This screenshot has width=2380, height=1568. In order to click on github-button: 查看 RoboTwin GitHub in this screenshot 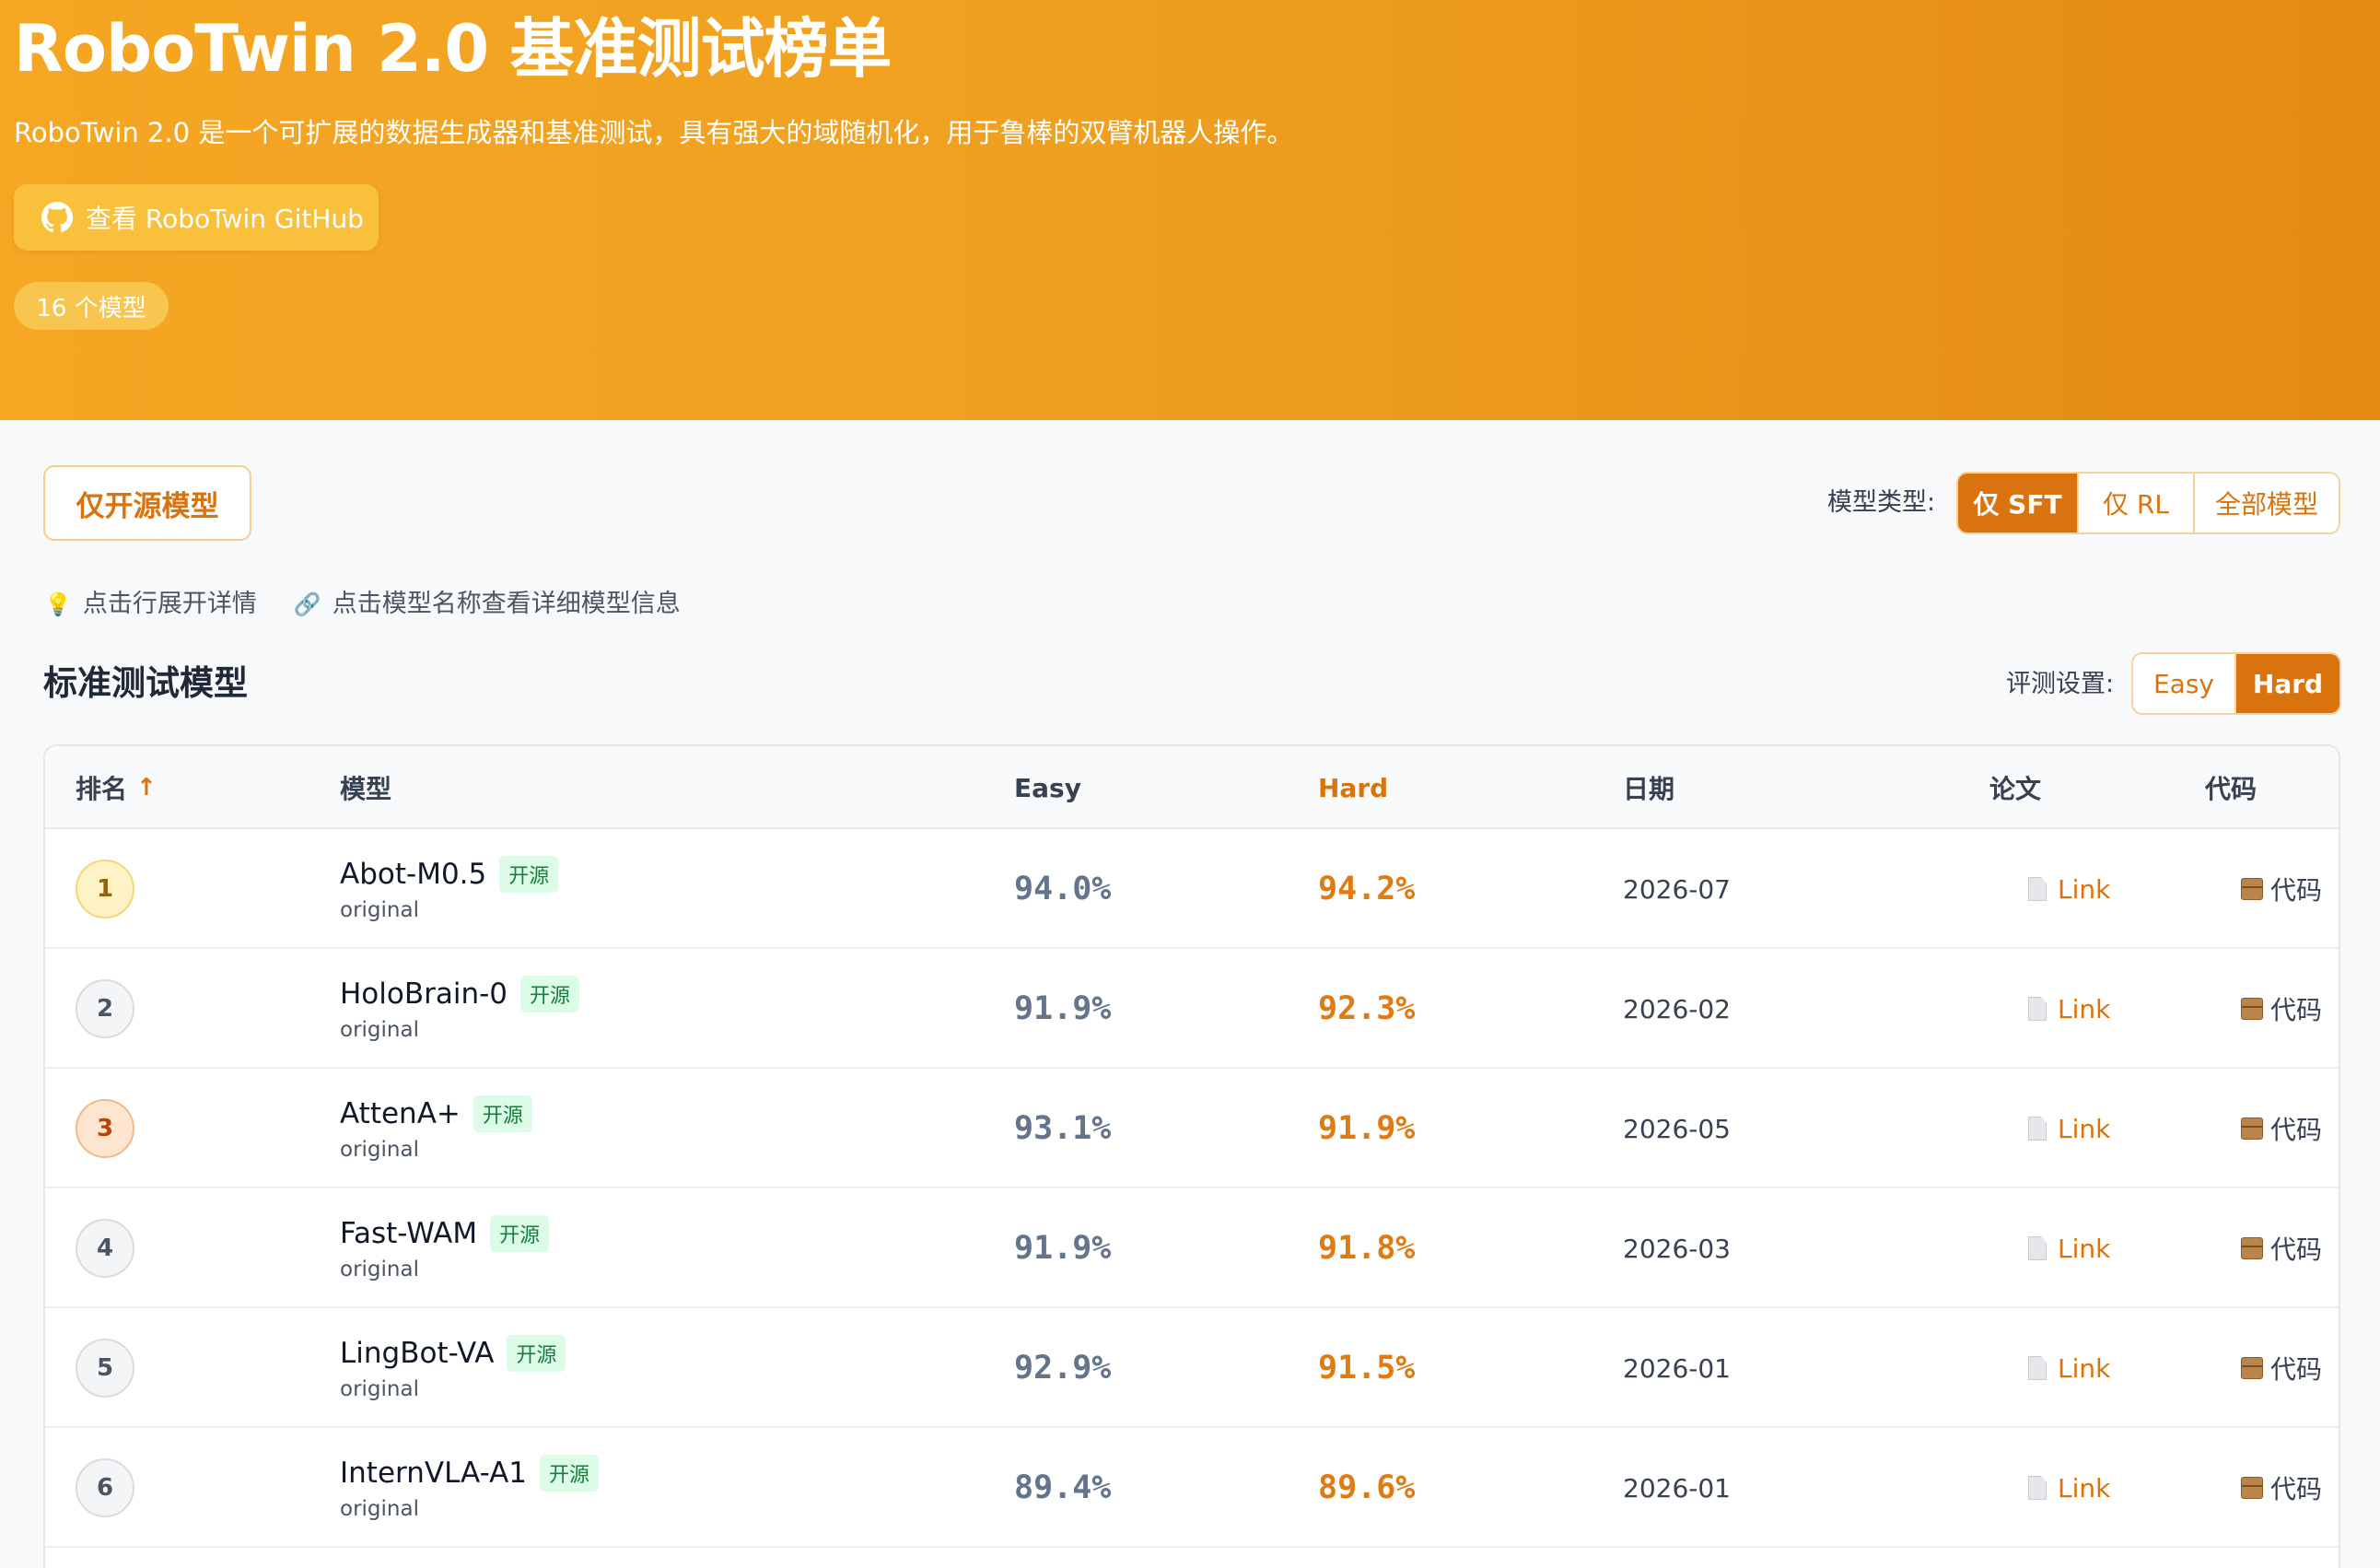, I will do `click(196, 217)`.